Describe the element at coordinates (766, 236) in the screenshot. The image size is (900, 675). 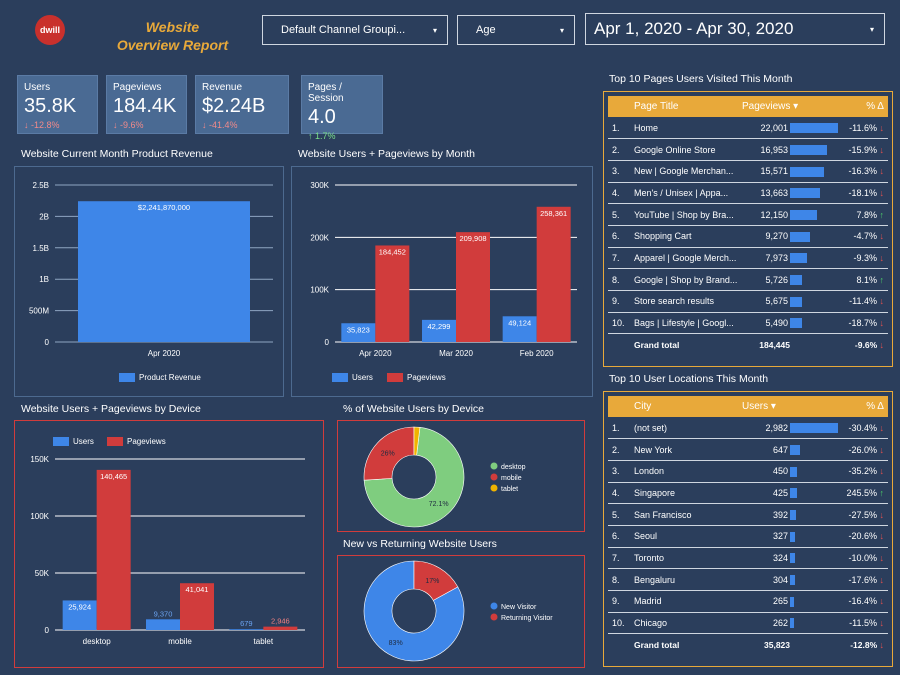
I see `row-value: 9,270` at that location.